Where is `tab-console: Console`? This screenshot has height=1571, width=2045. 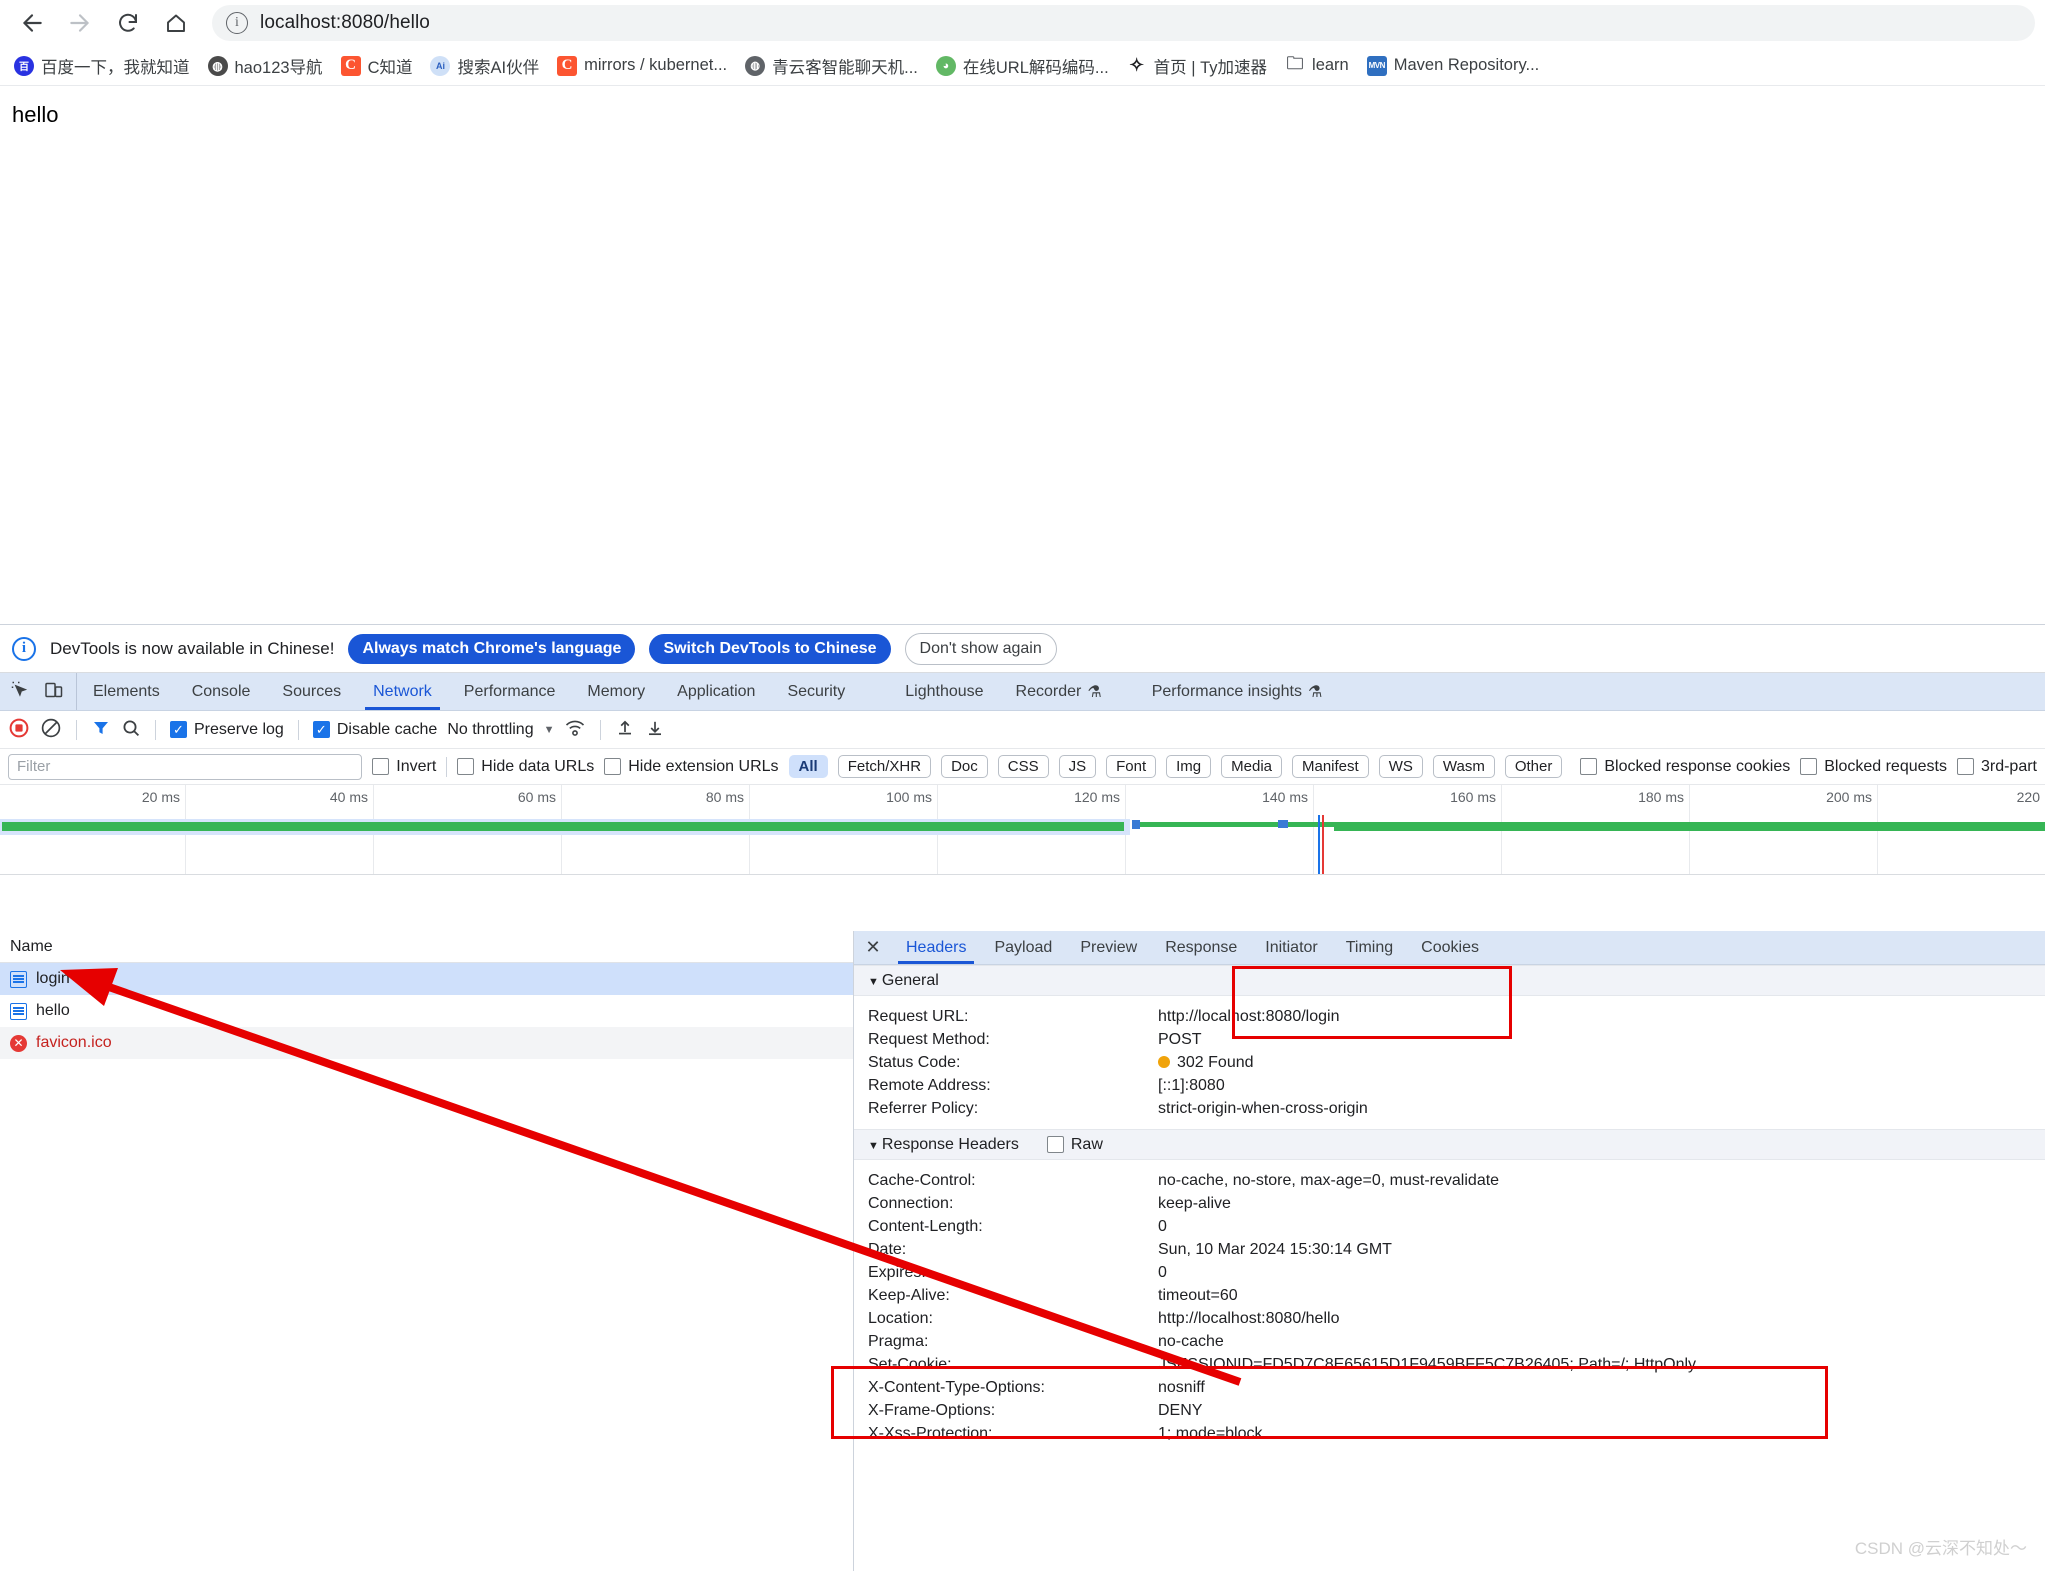 tab-console: Console is located at coordinates (221, 691).